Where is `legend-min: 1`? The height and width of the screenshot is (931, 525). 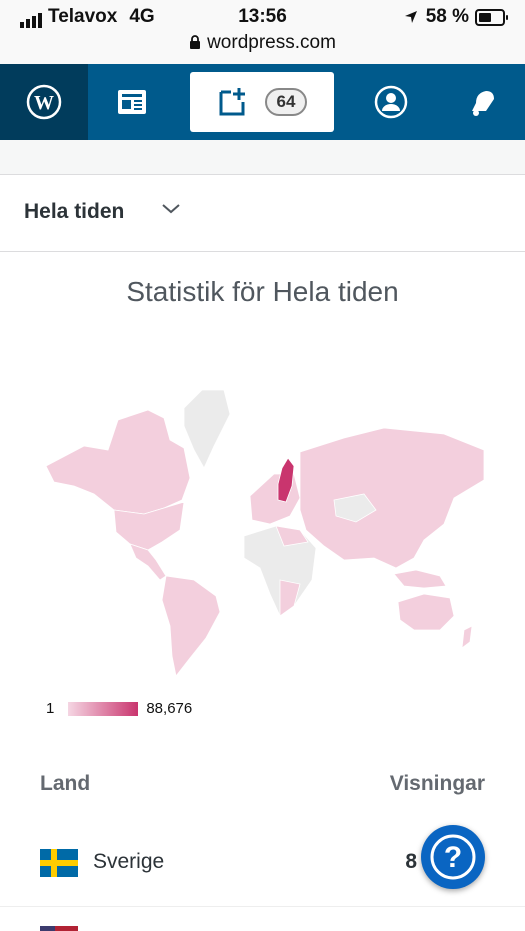 legend-min: 1 is located at coordinates (50, 708).